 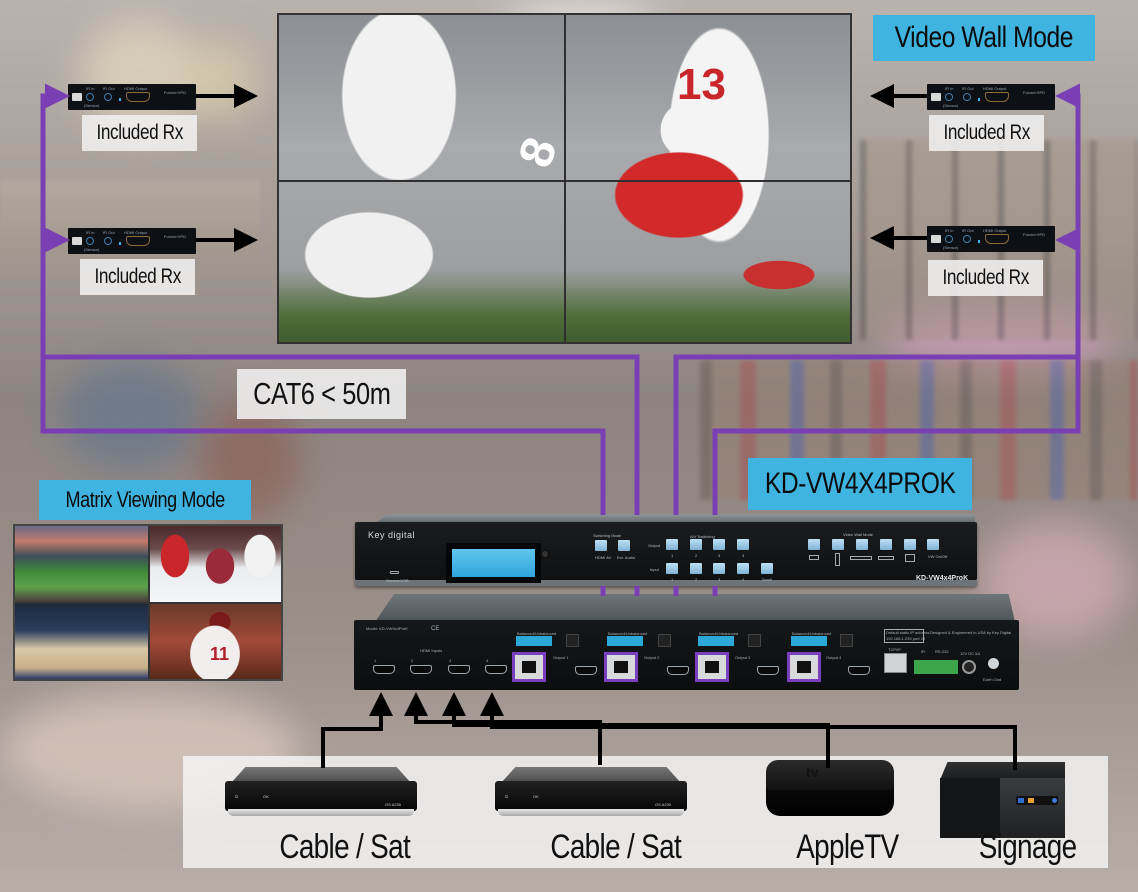 What do you see at coordinates (591, 796) in the screenshot?
I see `source-cable-sat-2: ⏻ OK GS A230` at bounding box center [591, 796].